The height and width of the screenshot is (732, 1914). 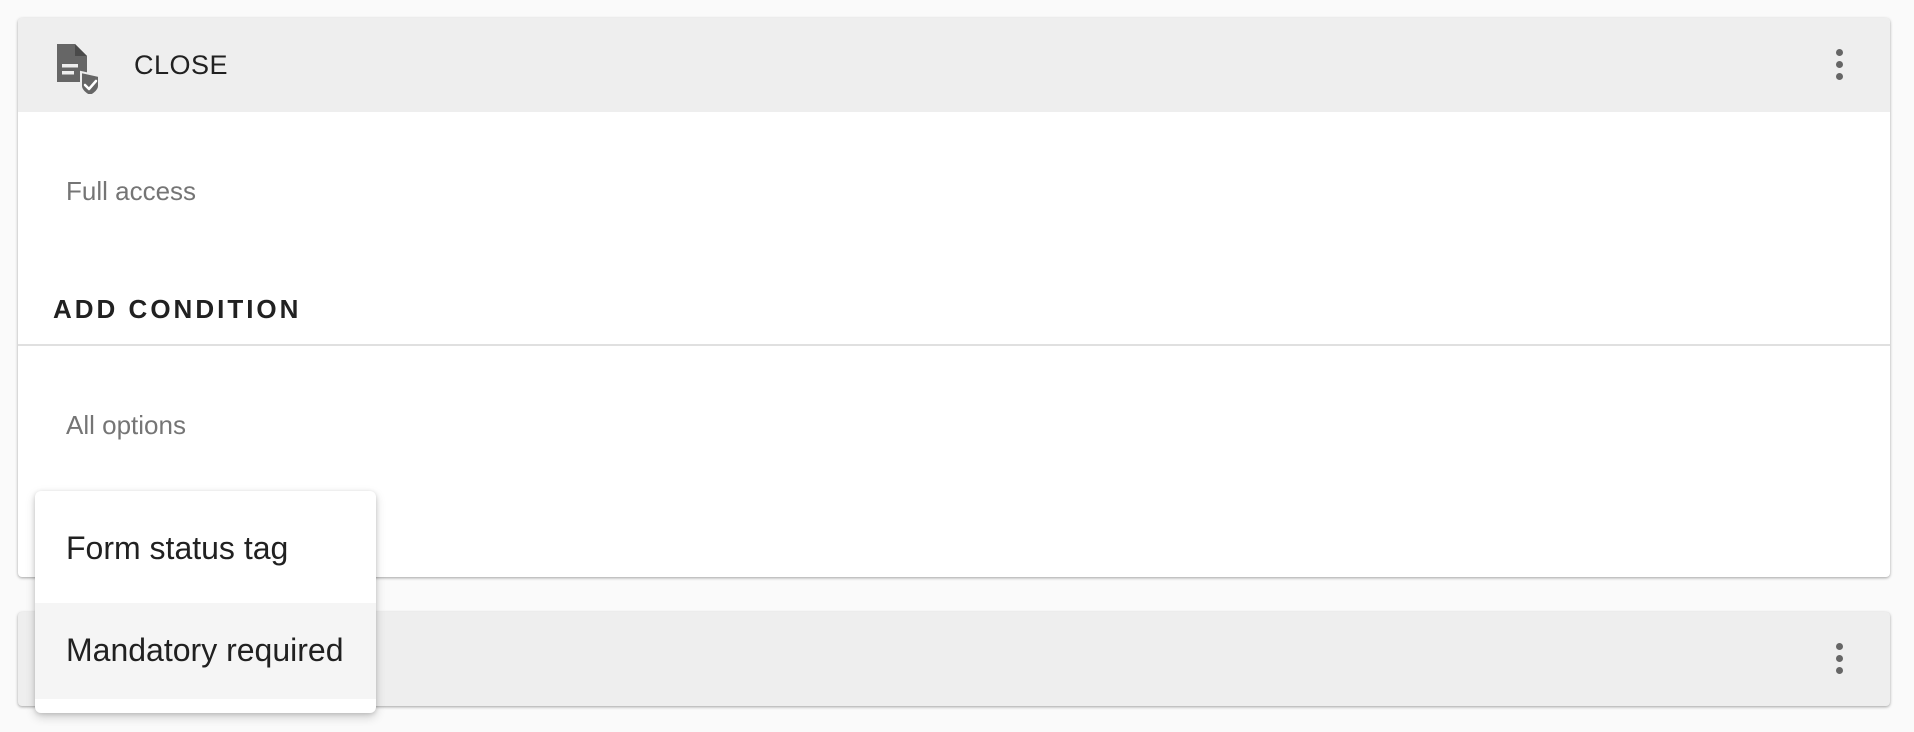 I want to click on access-level-text: Full access, so click(x=131, y=191).